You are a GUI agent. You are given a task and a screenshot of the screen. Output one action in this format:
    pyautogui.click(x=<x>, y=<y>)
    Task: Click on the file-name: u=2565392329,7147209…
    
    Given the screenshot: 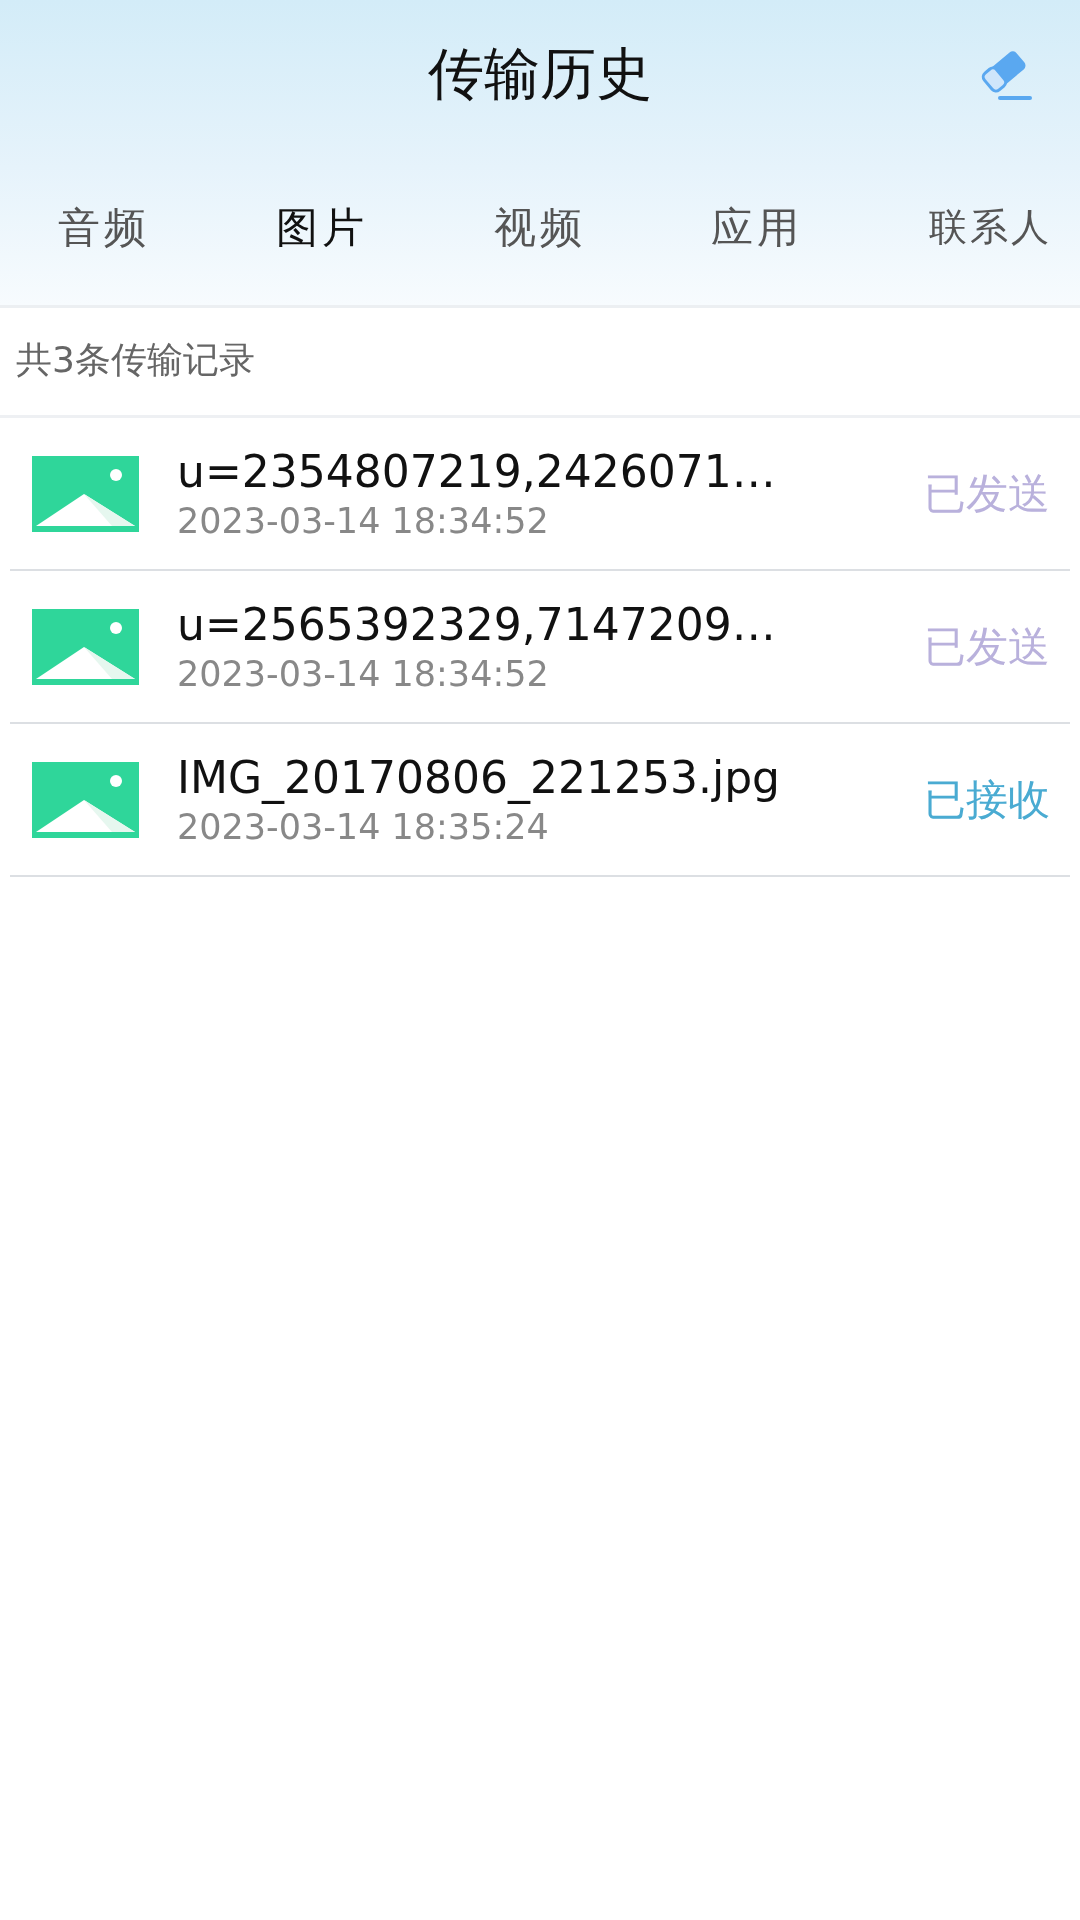 What is the action you would take?
    pyautogui.click(x=477, y=624)
    